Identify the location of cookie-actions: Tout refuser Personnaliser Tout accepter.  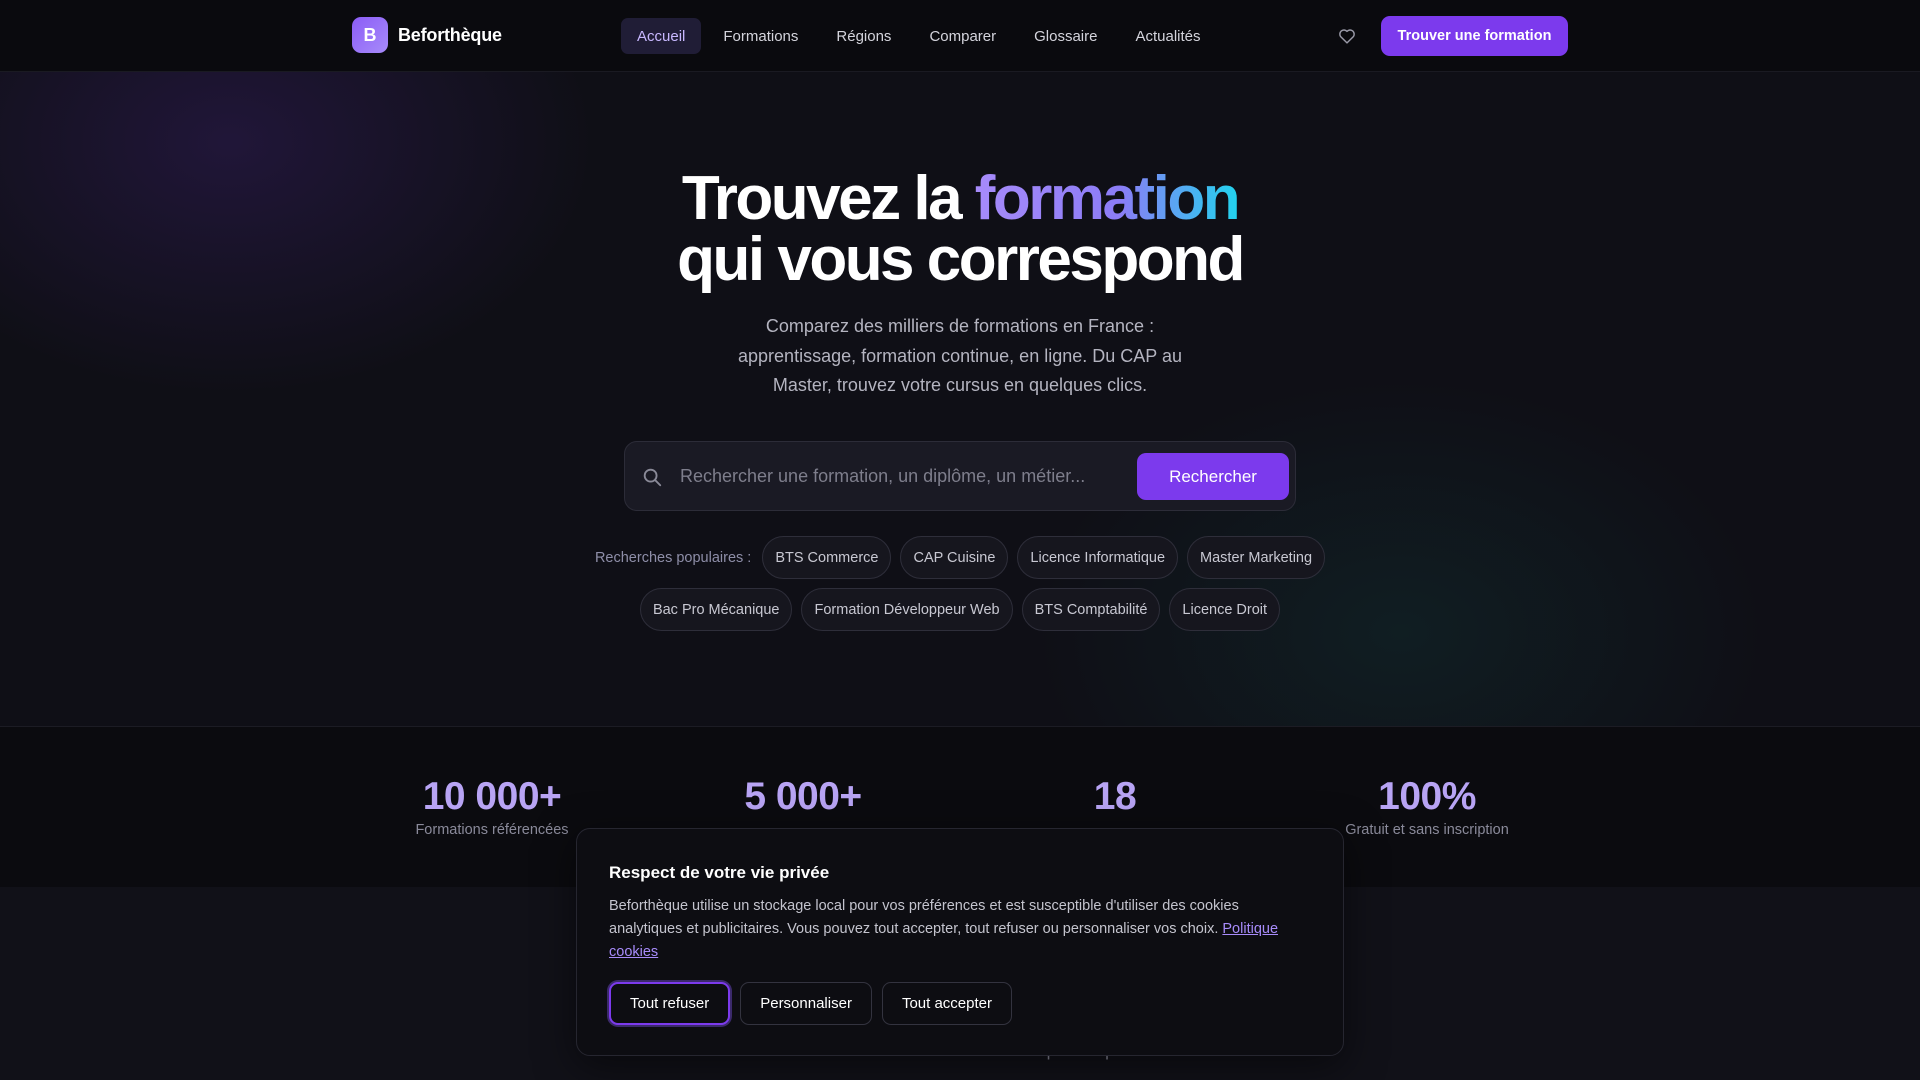
(810, 1003).